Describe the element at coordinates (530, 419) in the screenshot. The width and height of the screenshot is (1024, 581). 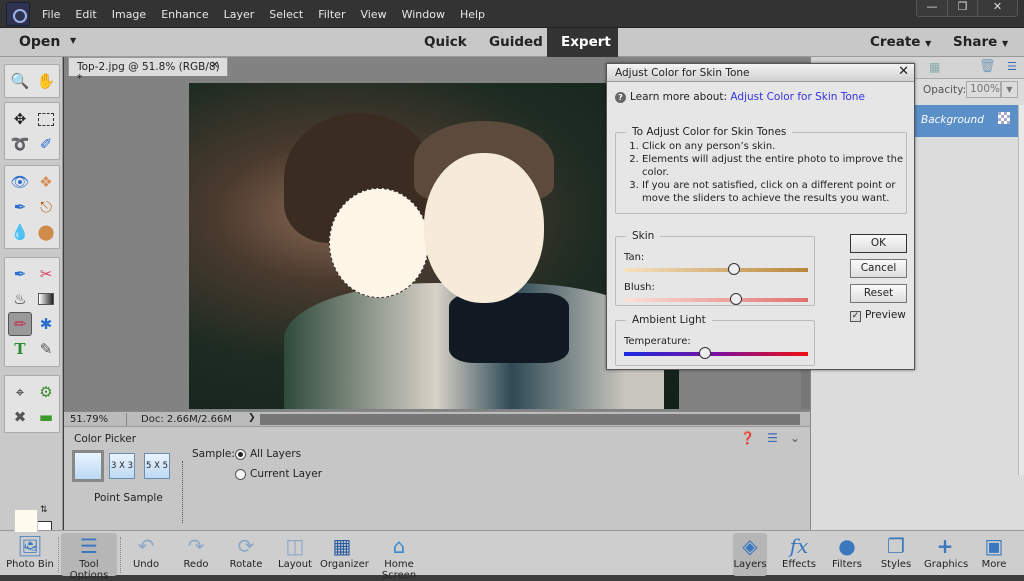
I see `horizontal-scrollbar` at that location.